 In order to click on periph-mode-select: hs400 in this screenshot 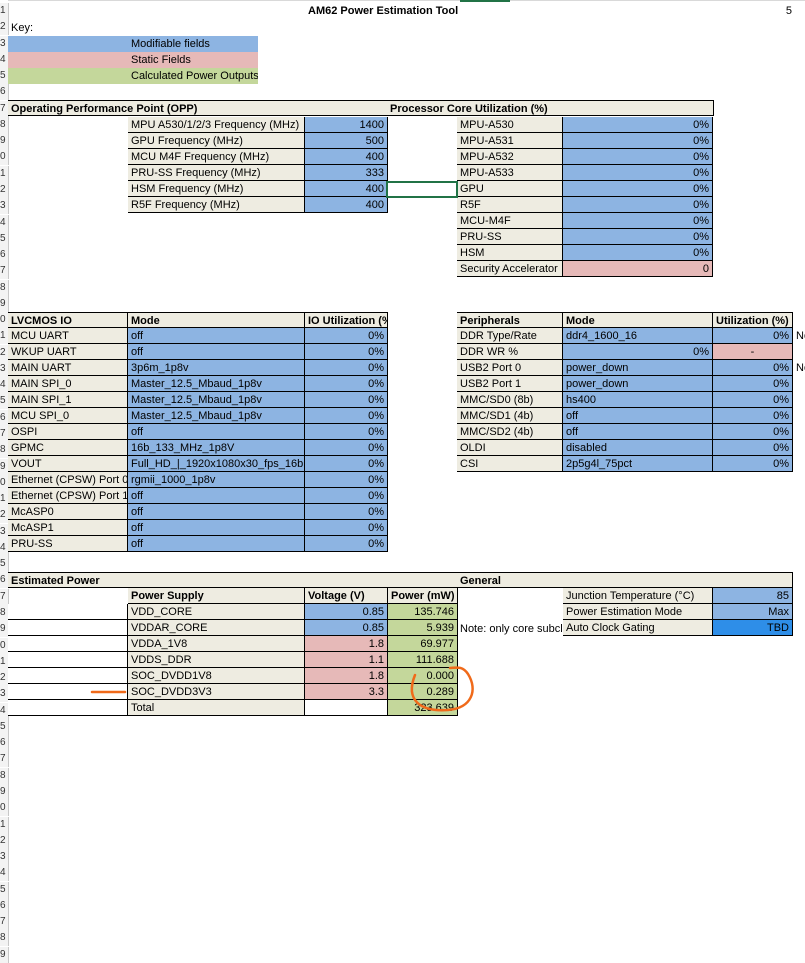, I will do `click(638, 400)`.